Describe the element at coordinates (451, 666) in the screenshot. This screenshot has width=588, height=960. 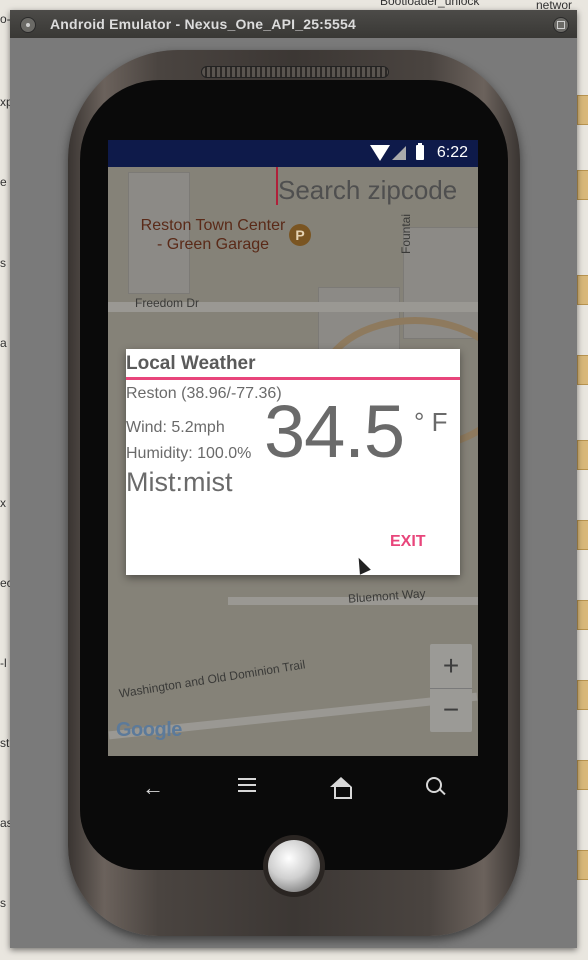
I see `zoom-in-button: +` at that location.